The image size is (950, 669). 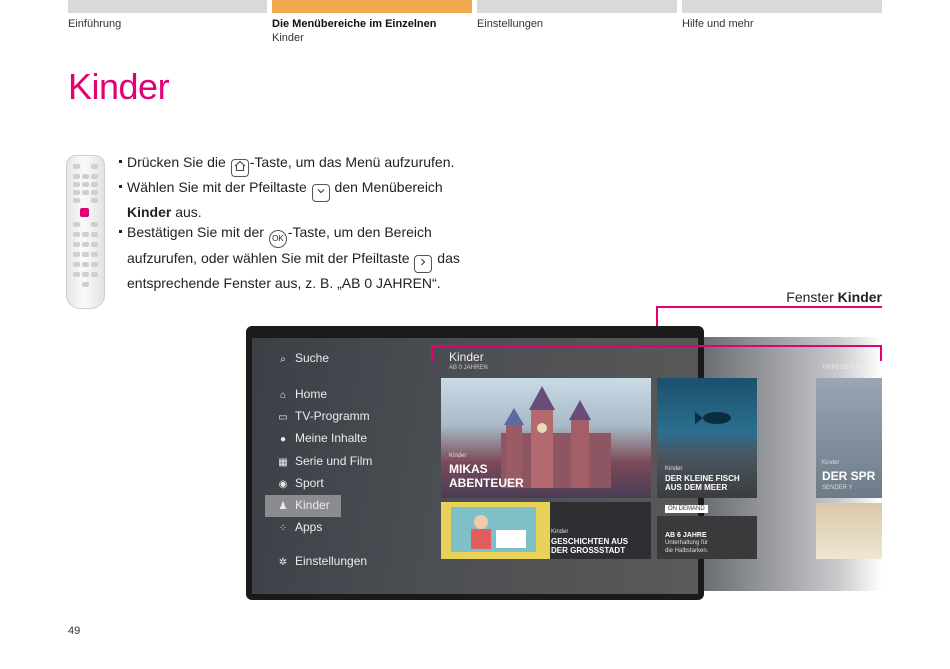 I want to click on callout-label: Fenster Kinder, so click(x=834, y=297).